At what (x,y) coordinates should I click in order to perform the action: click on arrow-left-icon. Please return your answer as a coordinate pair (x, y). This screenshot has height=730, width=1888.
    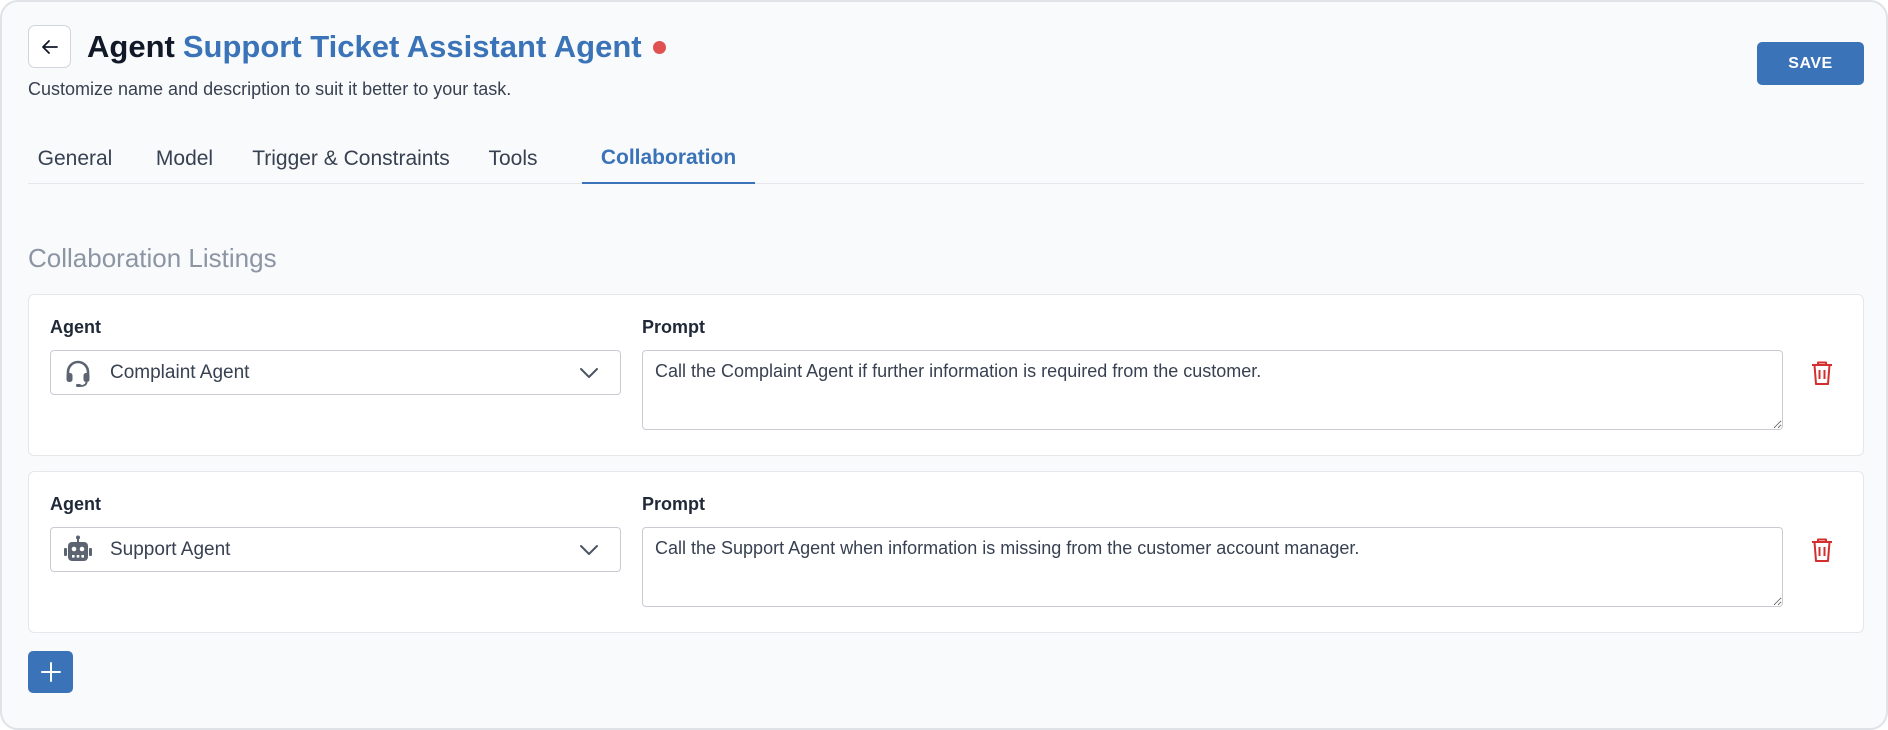
    Looking at the image, I should click on (49, 46).